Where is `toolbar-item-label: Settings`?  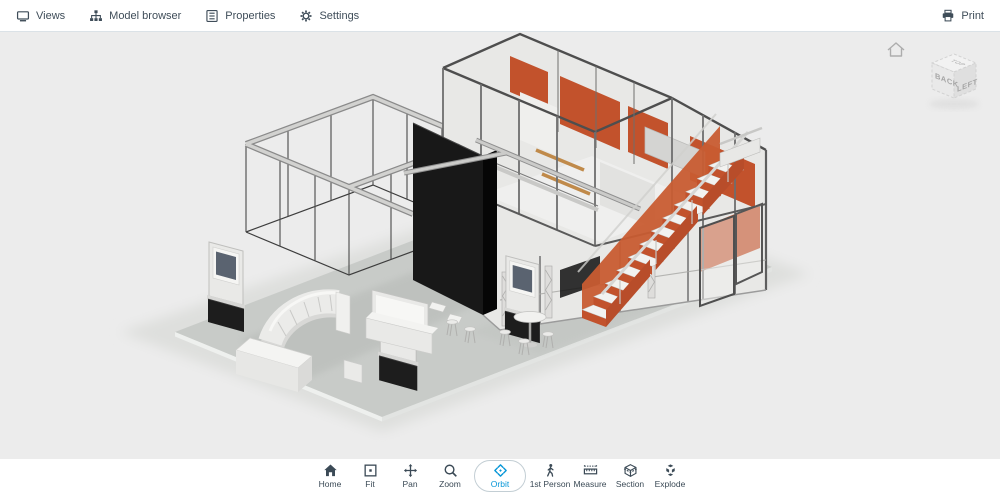 toolbar-item-label: Settings is located at coordinates (339, 15).